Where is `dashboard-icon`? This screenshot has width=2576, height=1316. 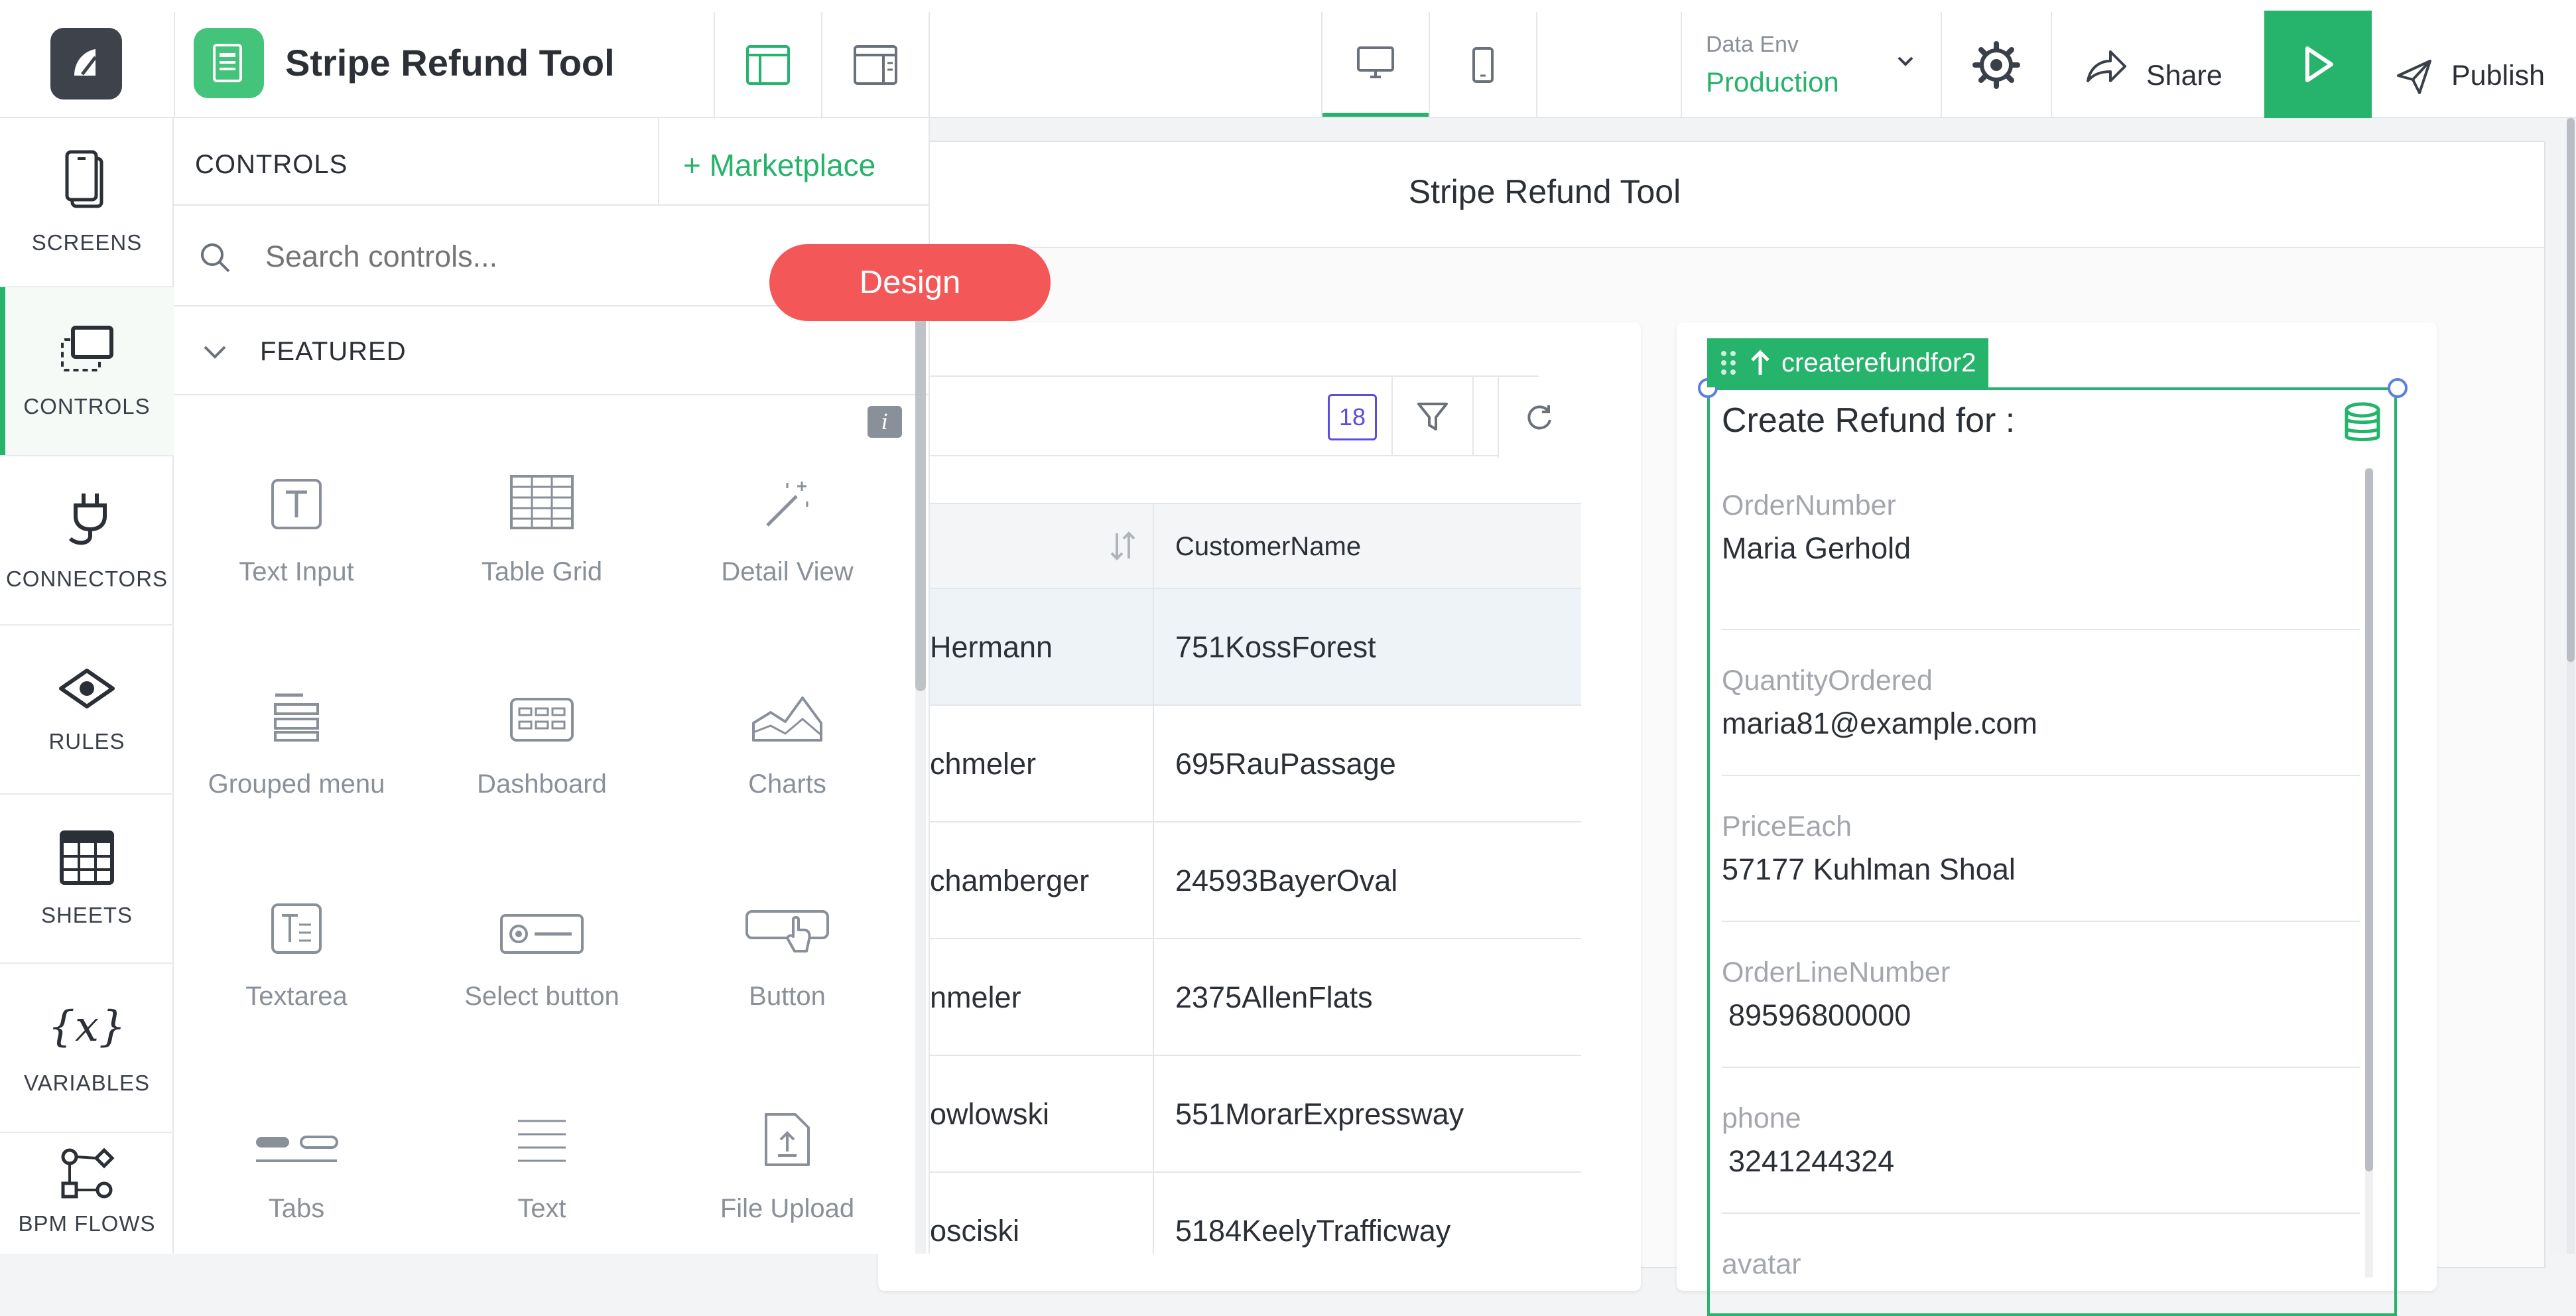 dashboard-icon is located at coordinates (542, 720).